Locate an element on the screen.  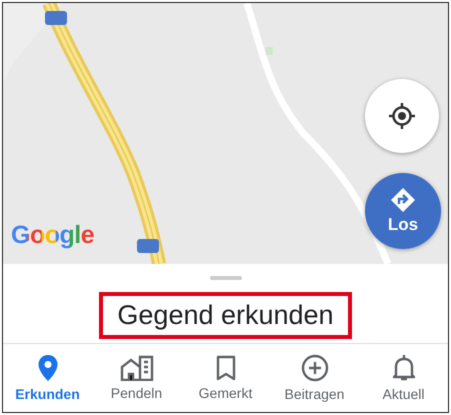
drag-handle is located at coordinates (226, 278).